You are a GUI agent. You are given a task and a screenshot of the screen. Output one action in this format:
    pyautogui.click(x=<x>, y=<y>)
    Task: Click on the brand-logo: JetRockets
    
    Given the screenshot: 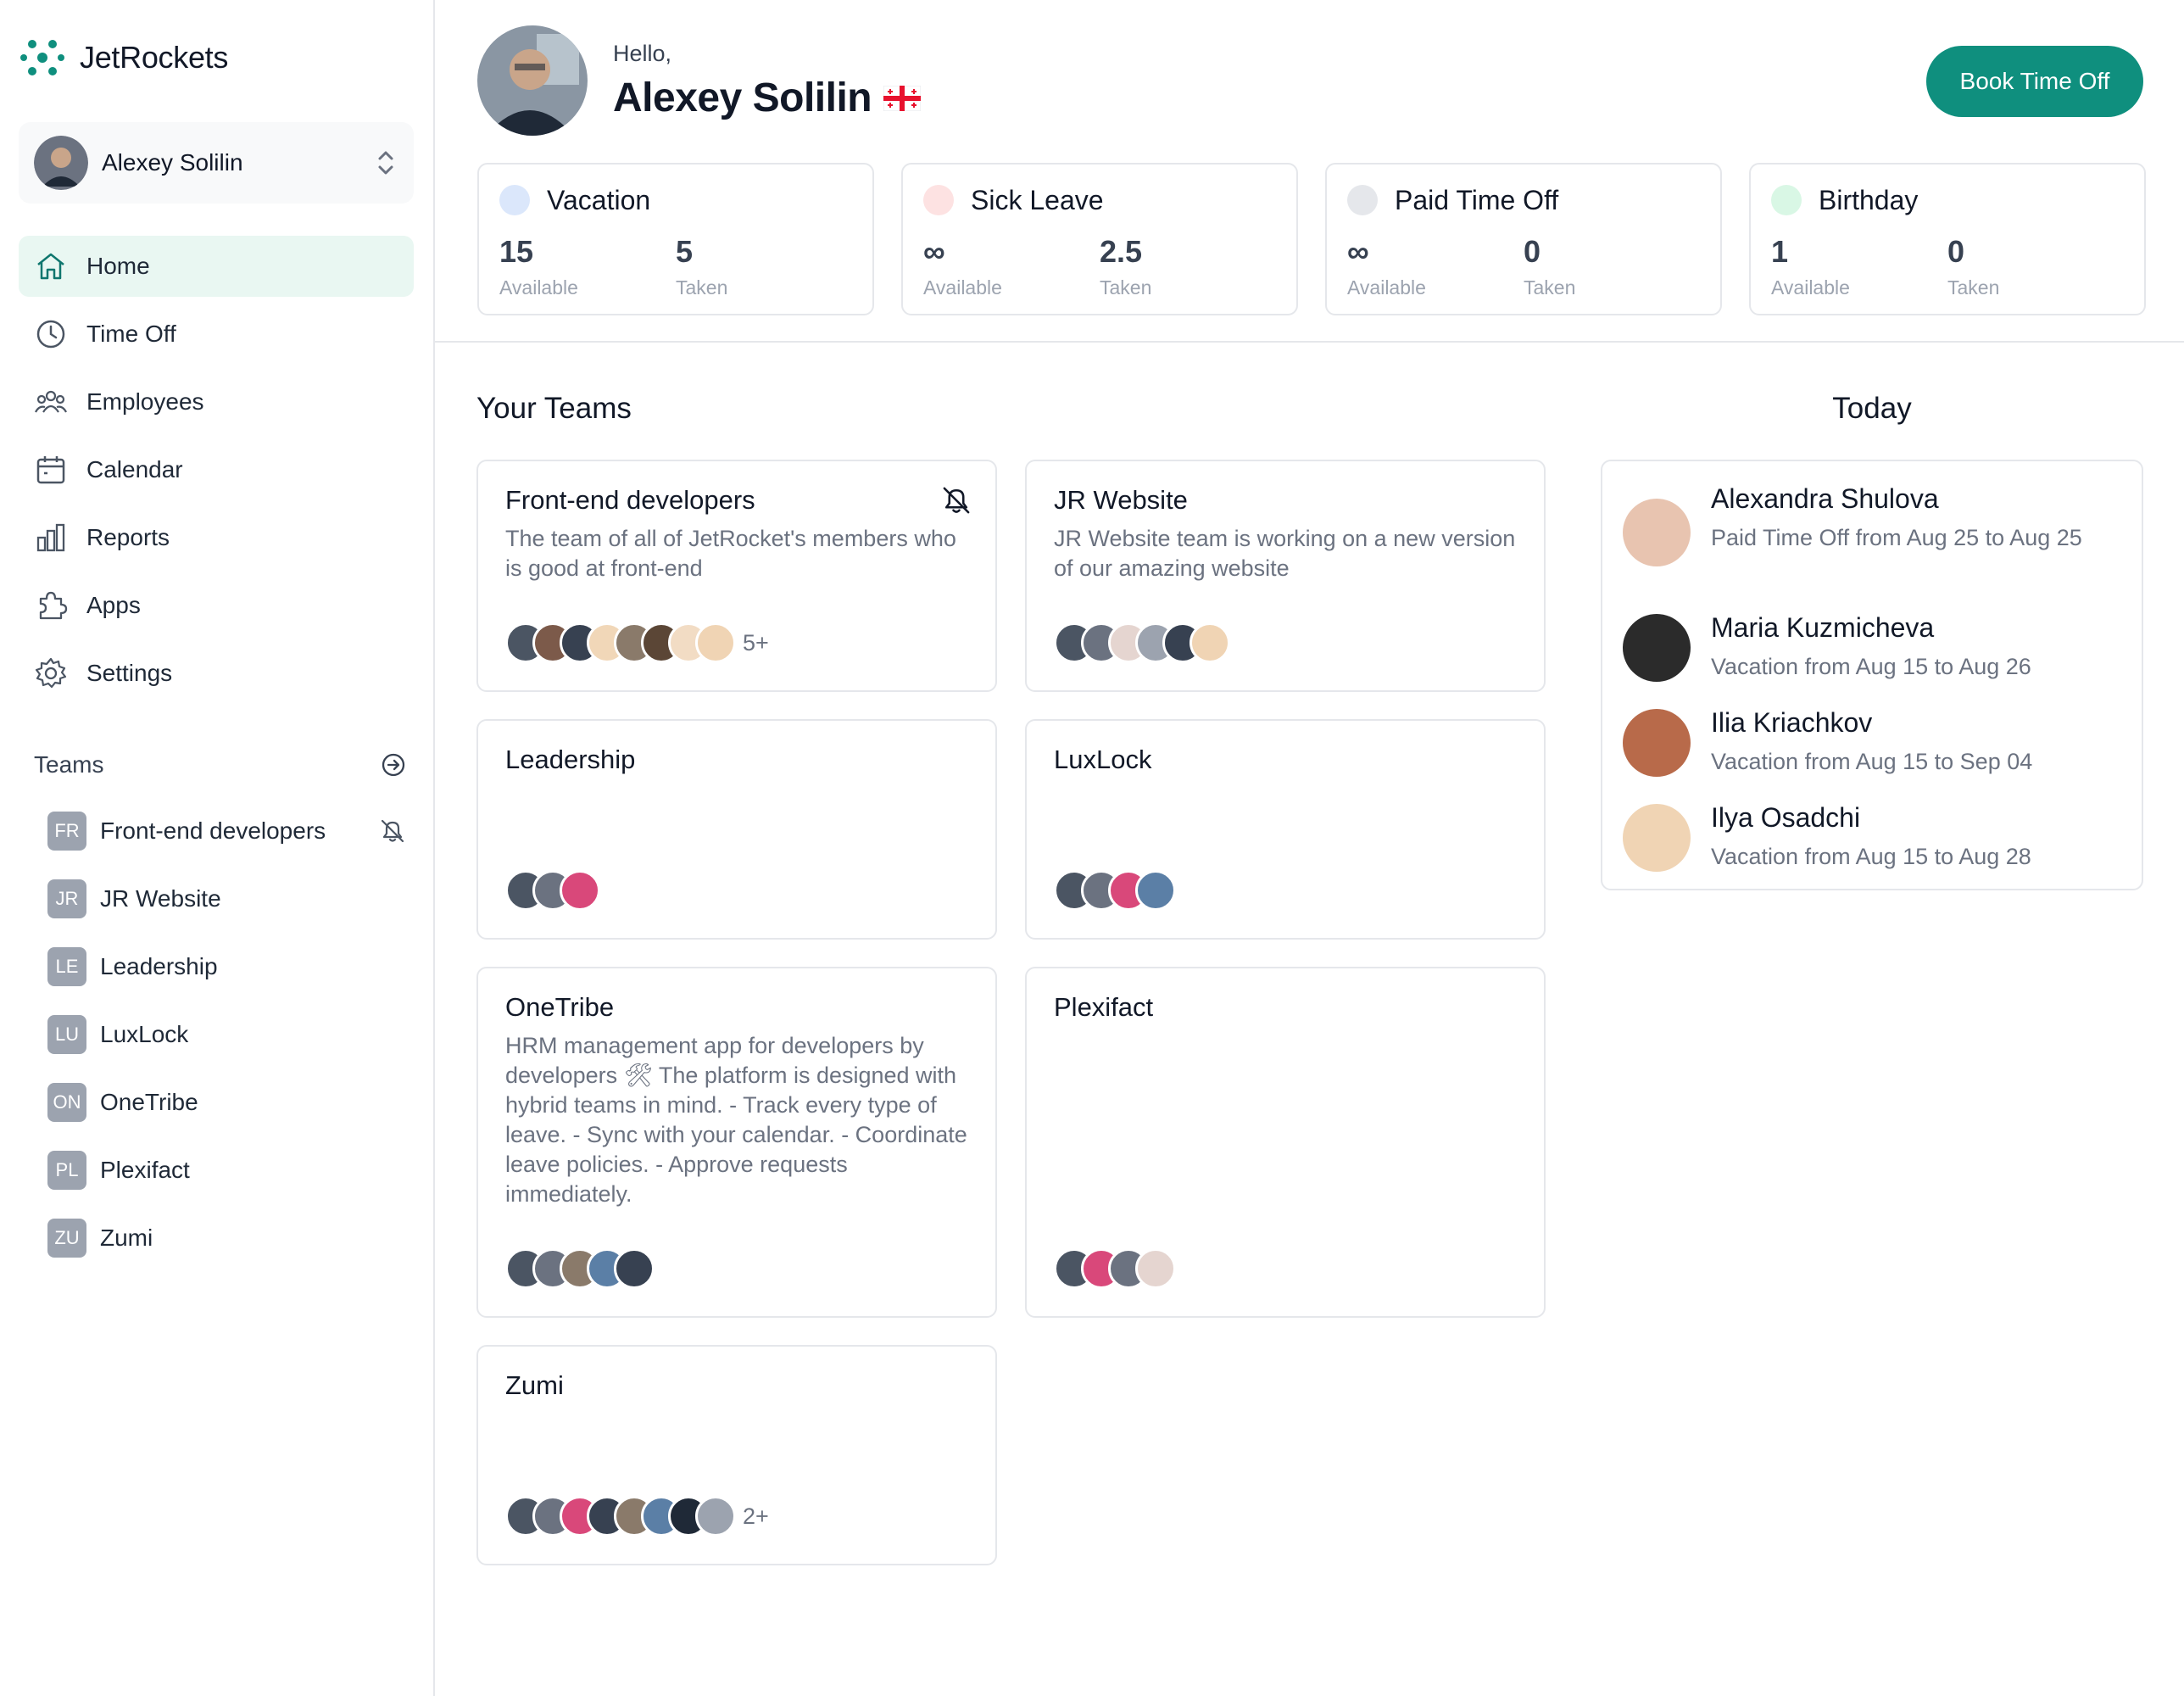 What is the action you would take?
    pyautogui.click(x=123, y=57)
    